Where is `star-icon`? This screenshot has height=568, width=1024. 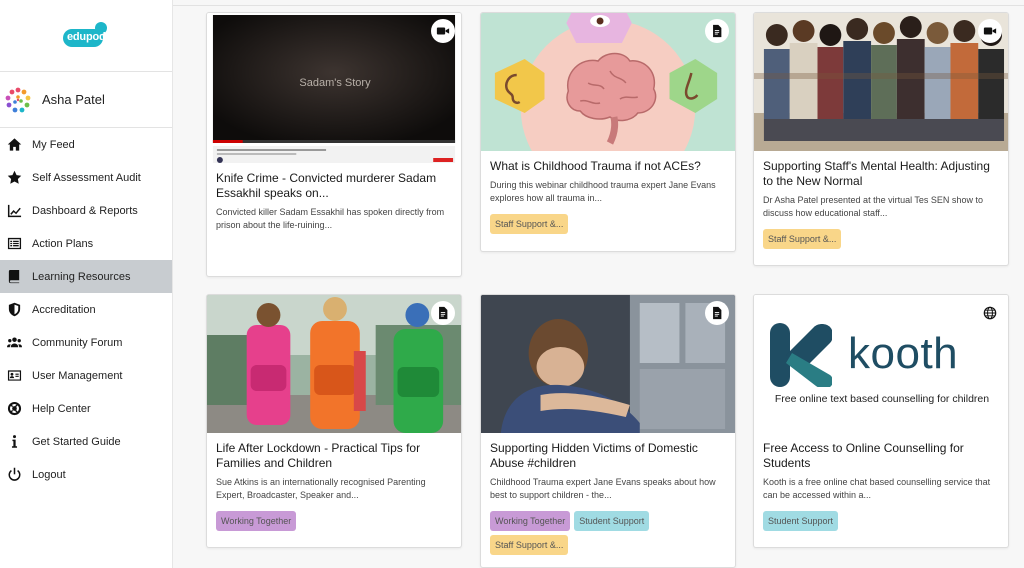 star-icon is located at coordinates (14, 178).